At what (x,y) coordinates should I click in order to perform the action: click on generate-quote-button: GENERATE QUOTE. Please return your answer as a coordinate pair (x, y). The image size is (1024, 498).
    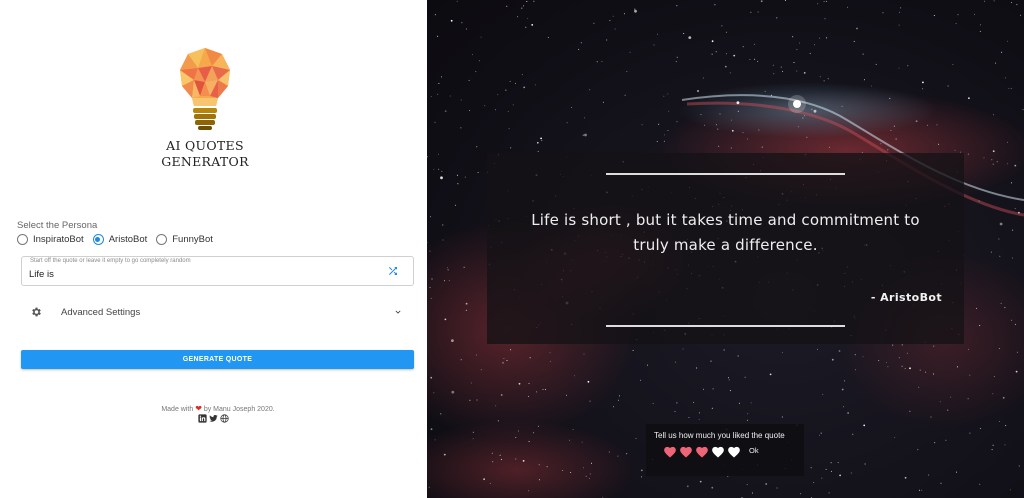
    Looking at the image, I should click on (217, 359).